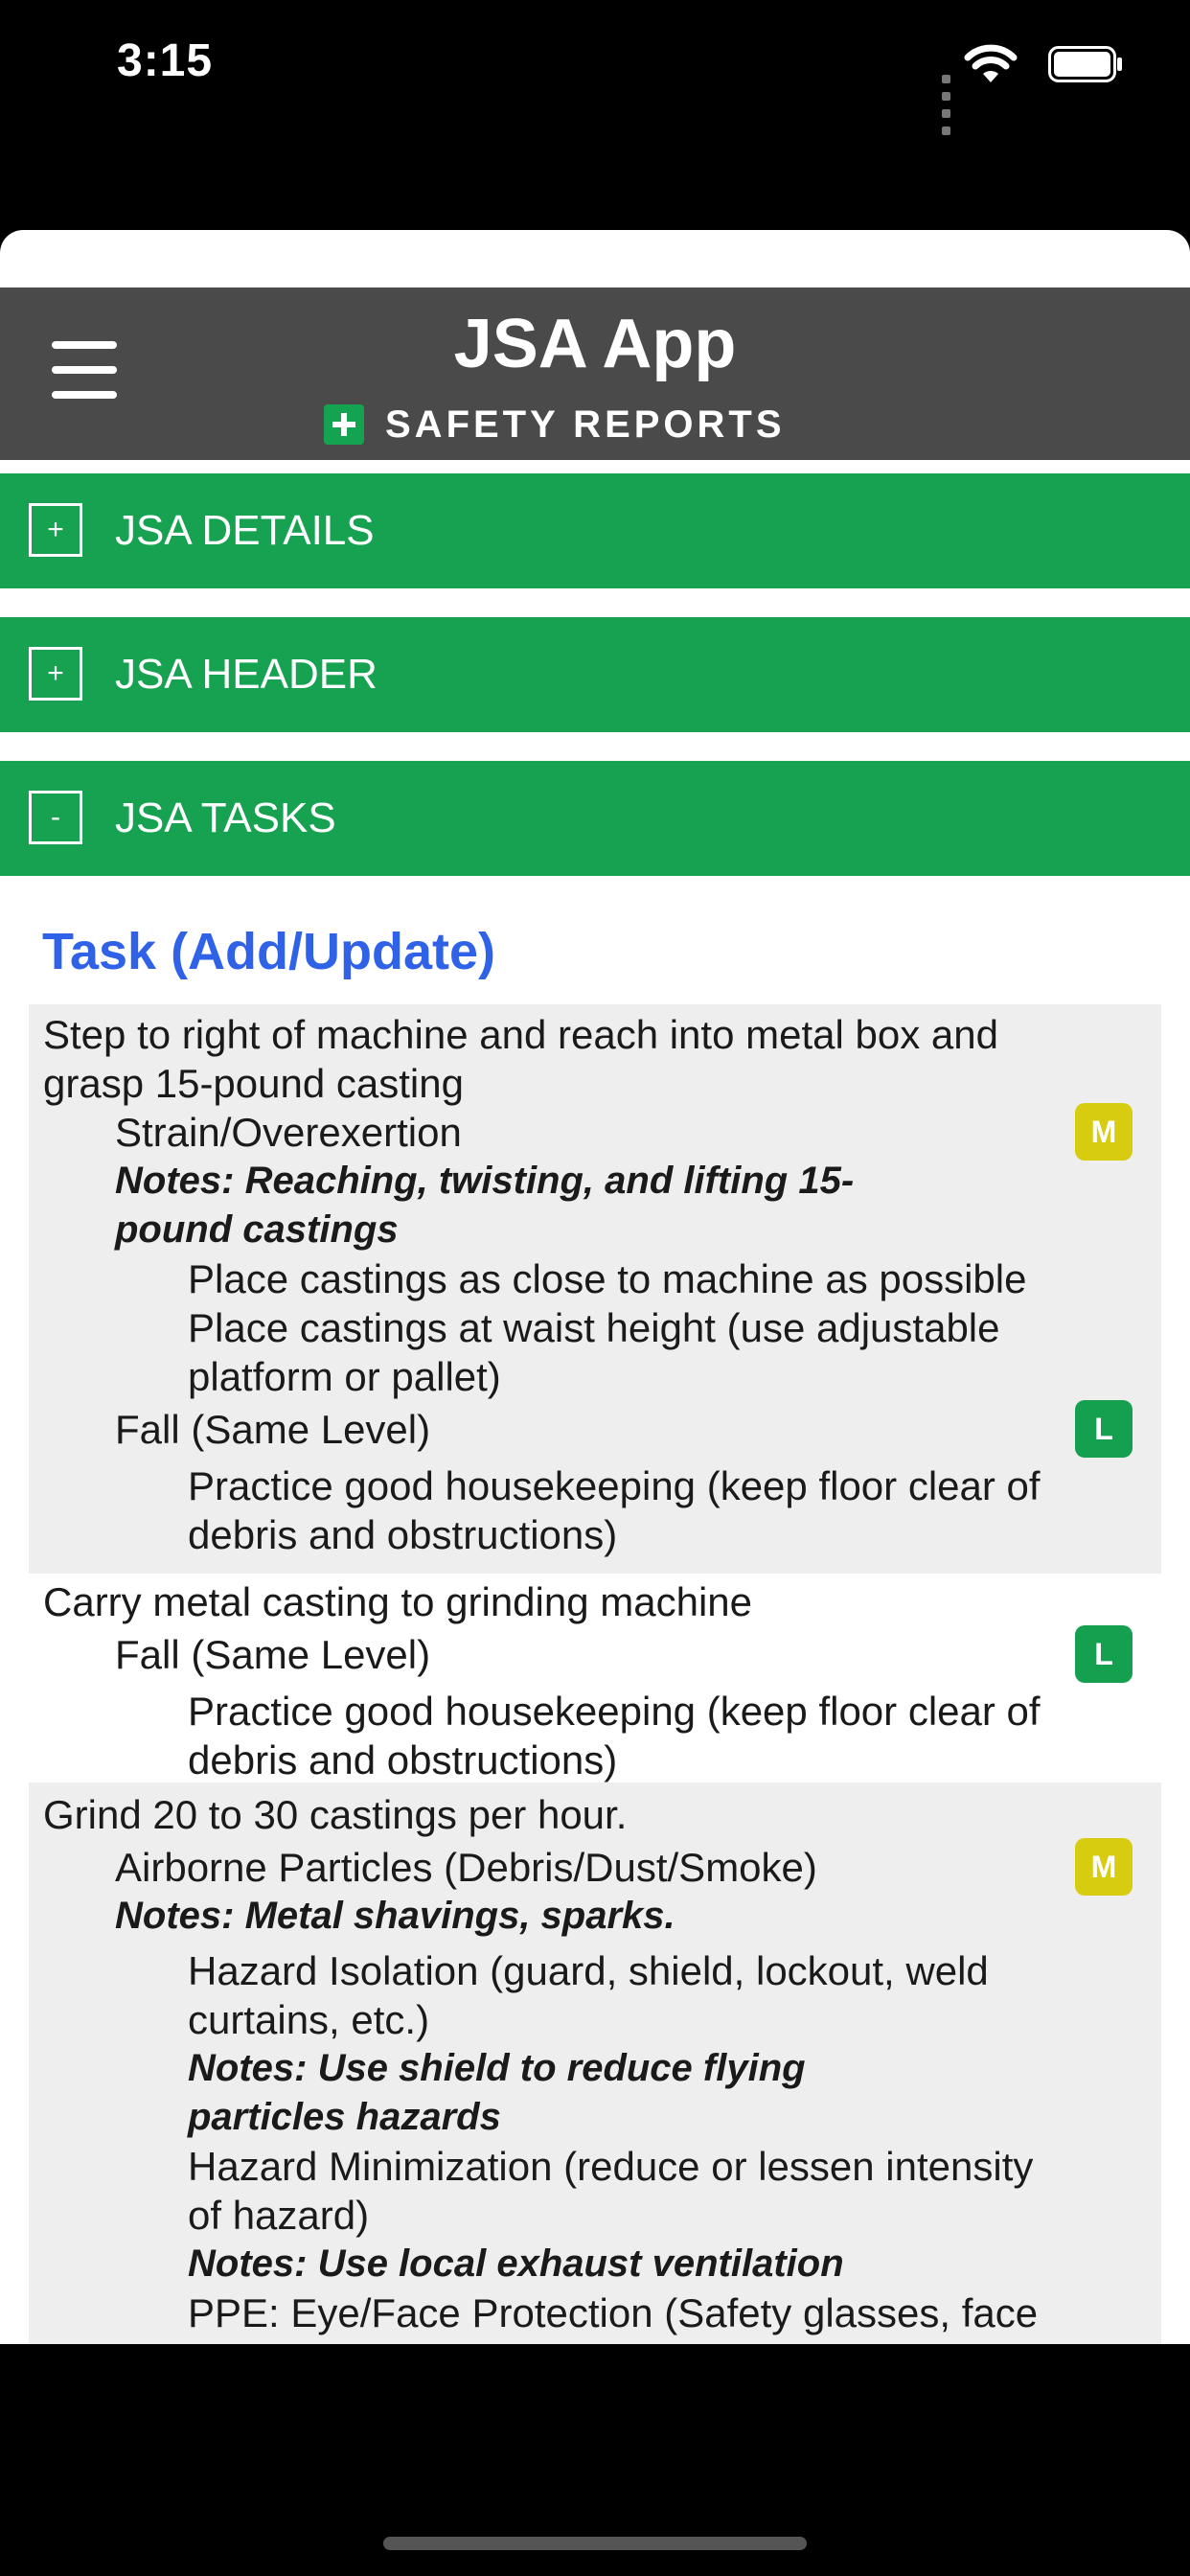 This screenshot has height=2576, width=1190. Describe the element at coordinates (398, 1601) in the screenshot. I see `task-step-line: Carry metal casting to grinding machine` at that location.